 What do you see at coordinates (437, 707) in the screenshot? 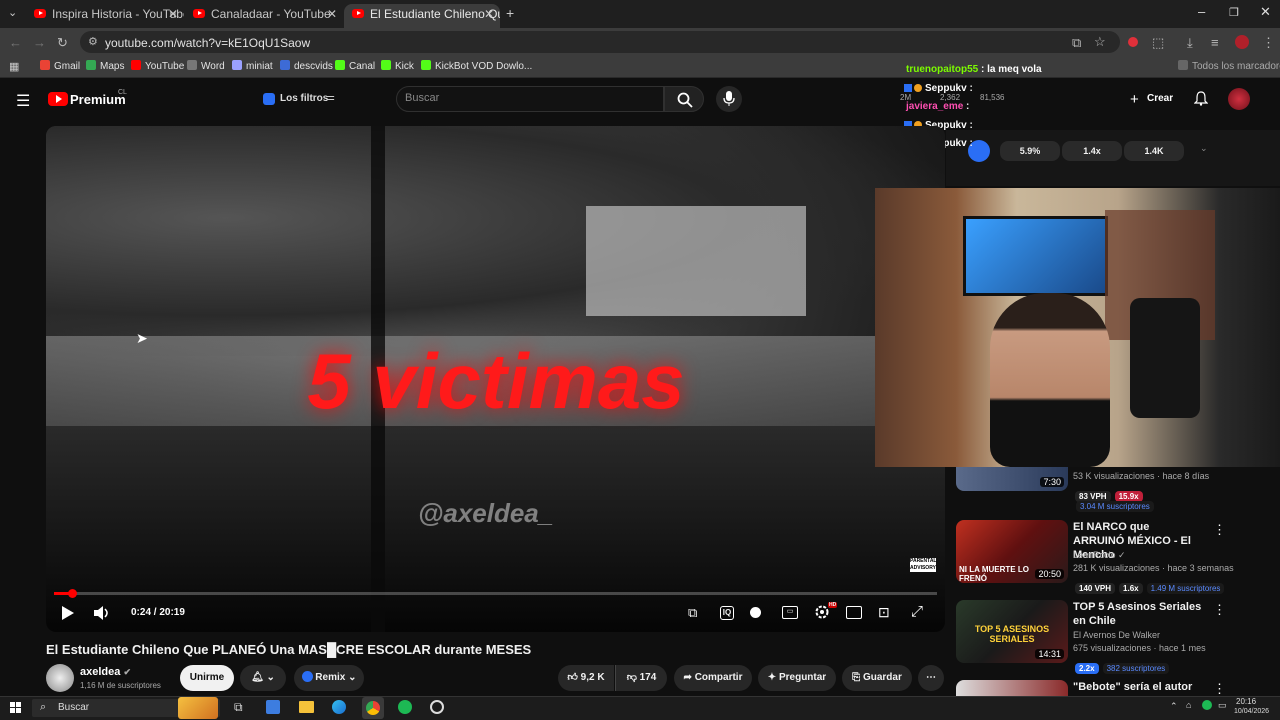
I see `obs-icon` at bounding box center [437, 707].